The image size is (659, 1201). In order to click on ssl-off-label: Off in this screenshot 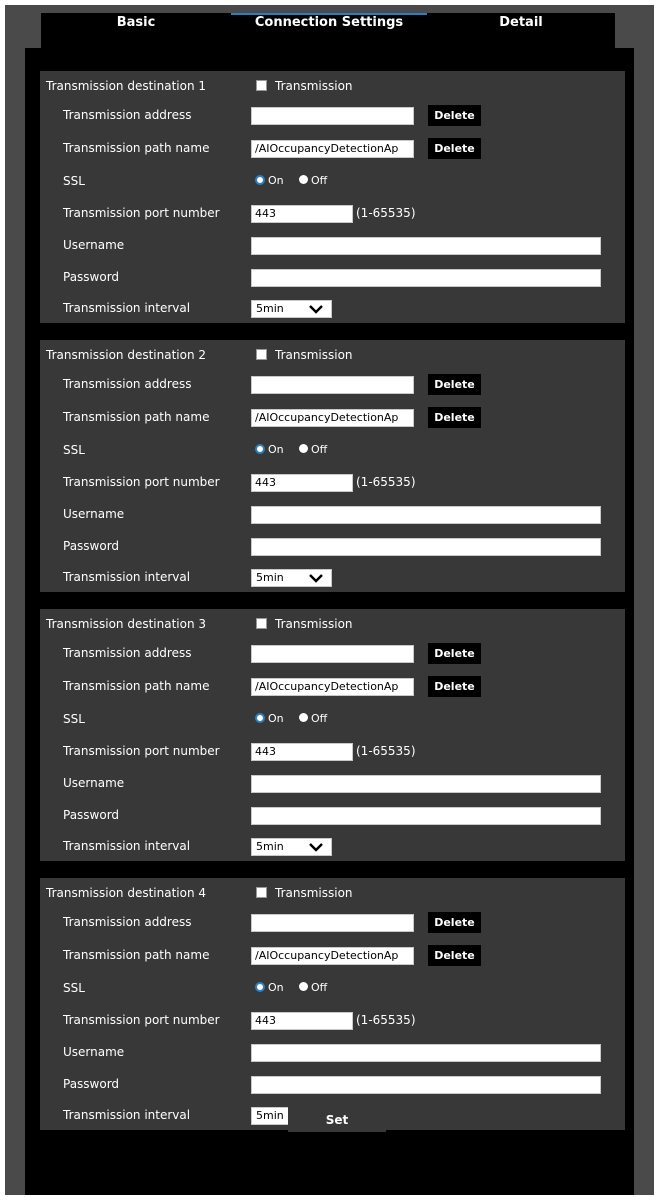, I will do `click(319, 987)`.